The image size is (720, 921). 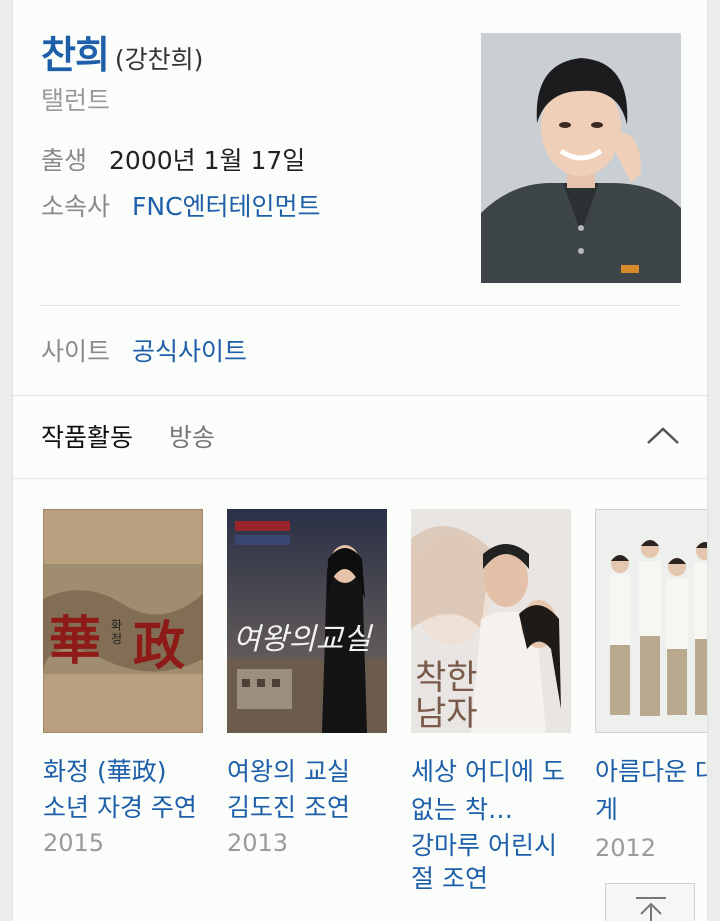 What do you see at coordinates (64, 160) in the screenshot?
I see `birth-label: 출생` at bounding box center [64, 160].